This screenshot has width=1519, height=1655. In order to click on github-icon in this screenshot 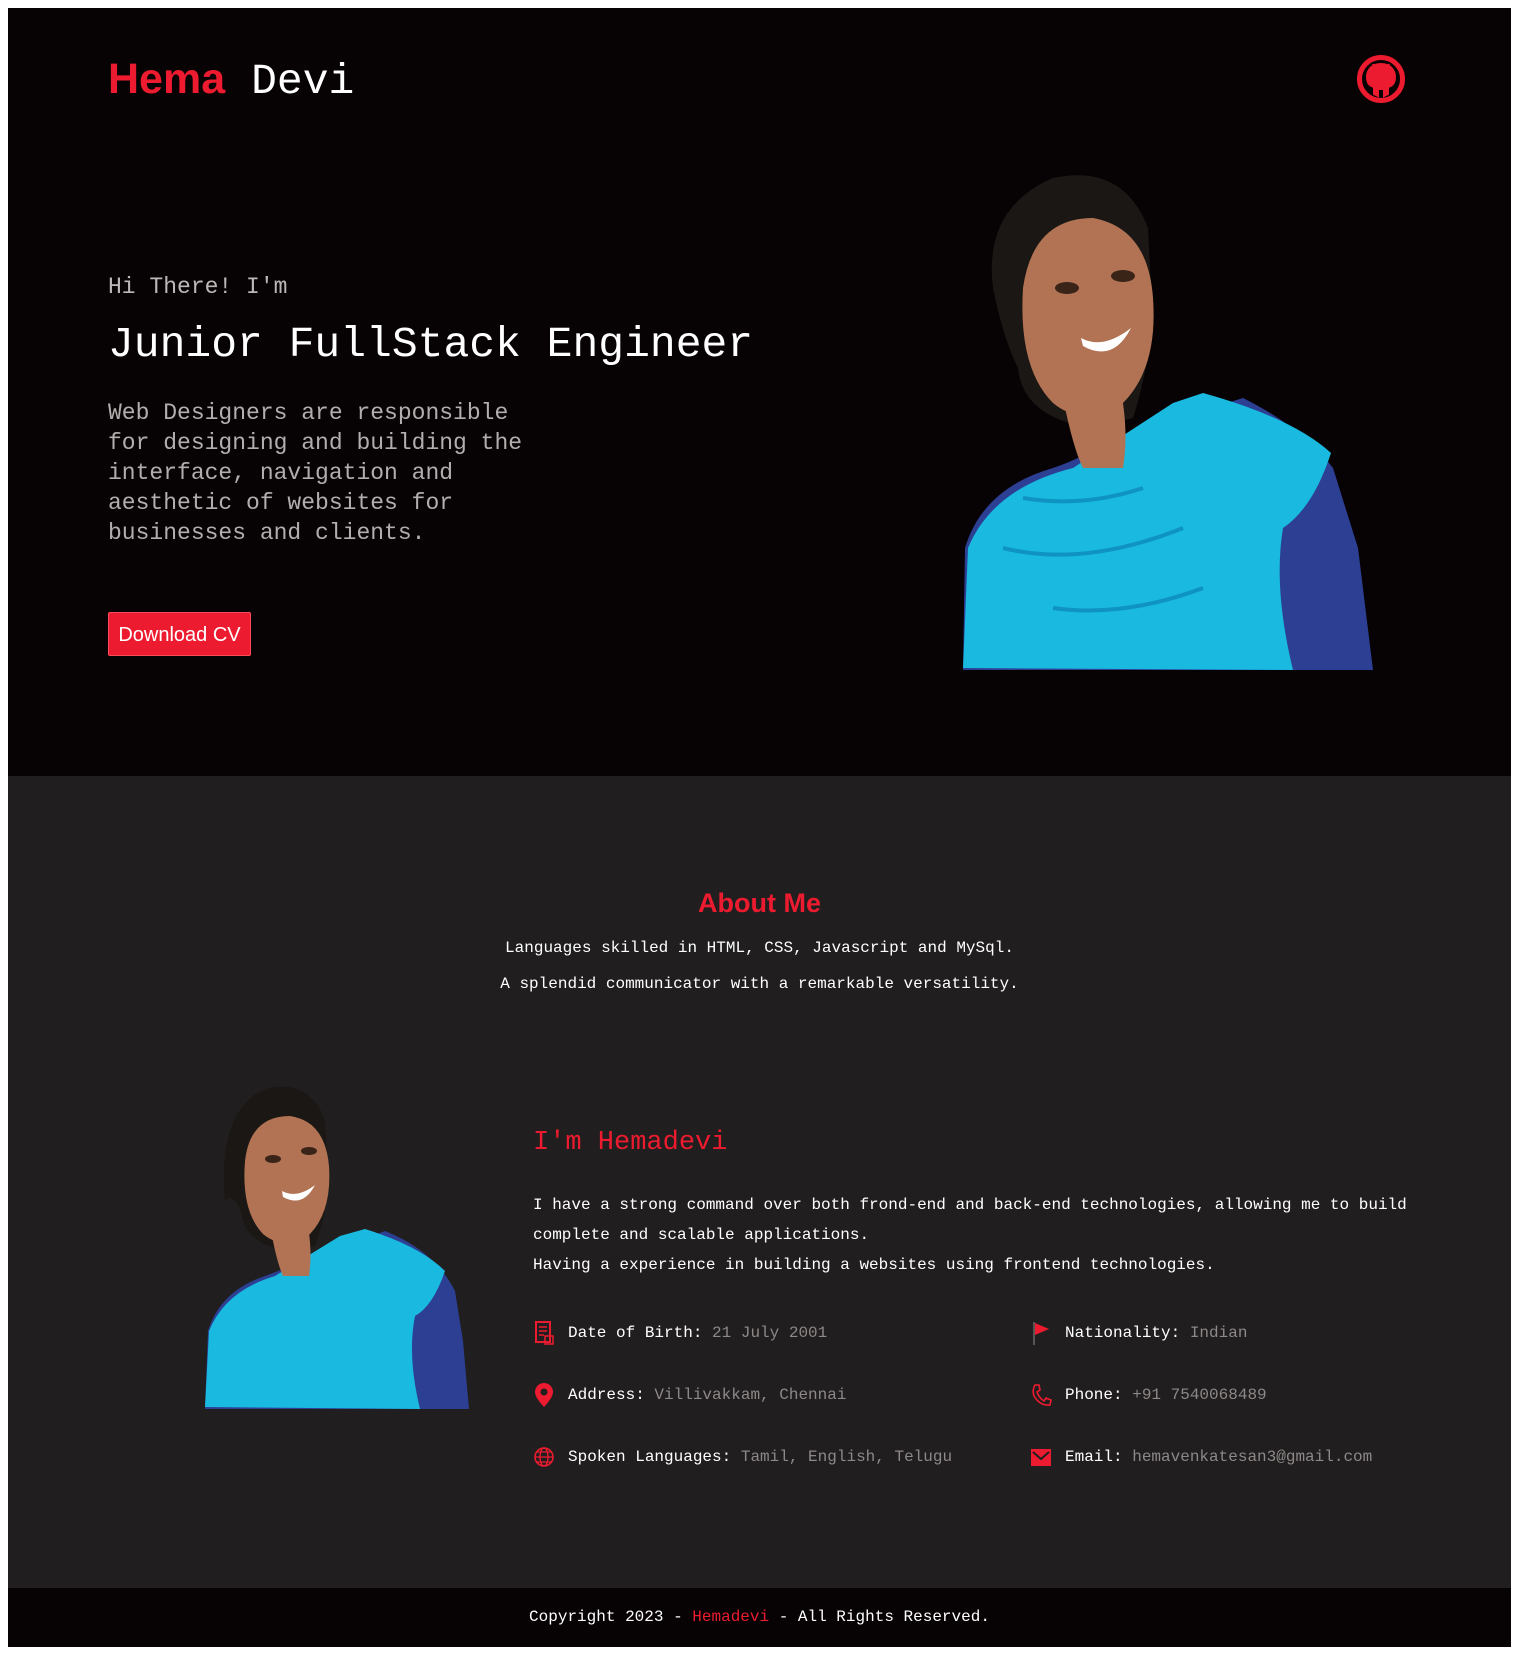, I will do `click(1381, 79)`.